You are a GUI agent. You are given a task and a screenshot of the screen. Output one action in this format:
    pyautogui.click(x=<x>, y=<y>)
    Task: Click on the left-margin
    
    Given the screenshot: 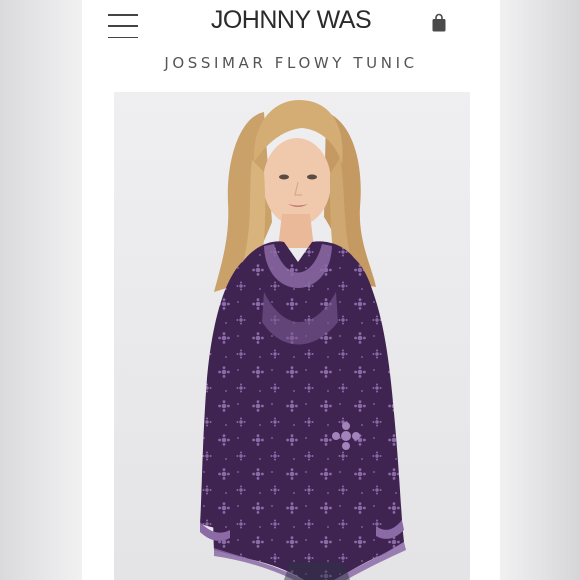 What is the action you would take?
    pyautogui.click(x=41, y=290)
    